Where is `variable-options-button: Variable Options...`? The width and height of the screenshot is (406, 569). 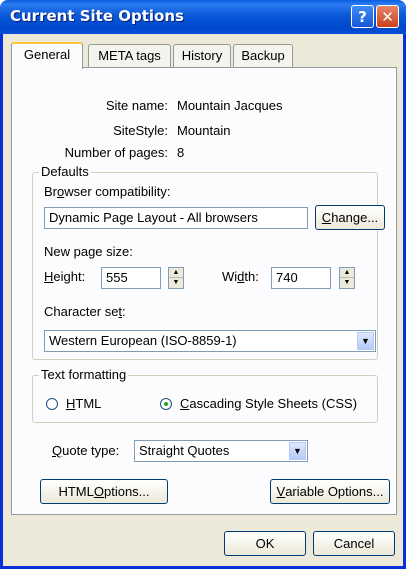 variable-options-button: Variable Options... is located at coordinates (330, 491).